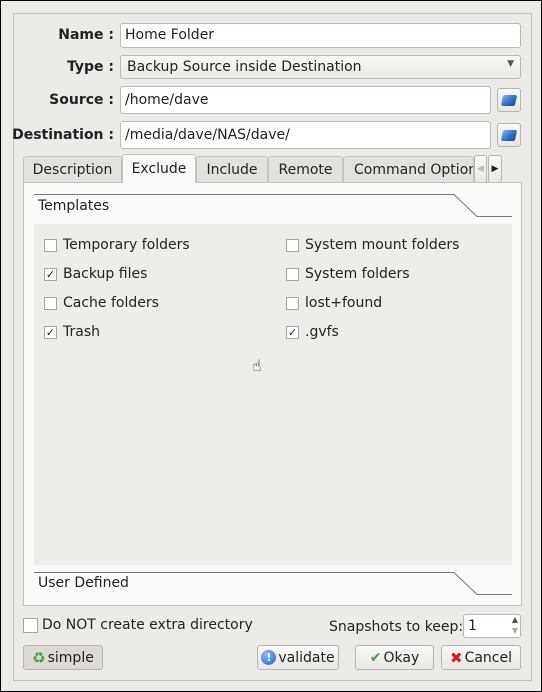  I want to click on tab-command-options: Command Options, so click(408, 169).